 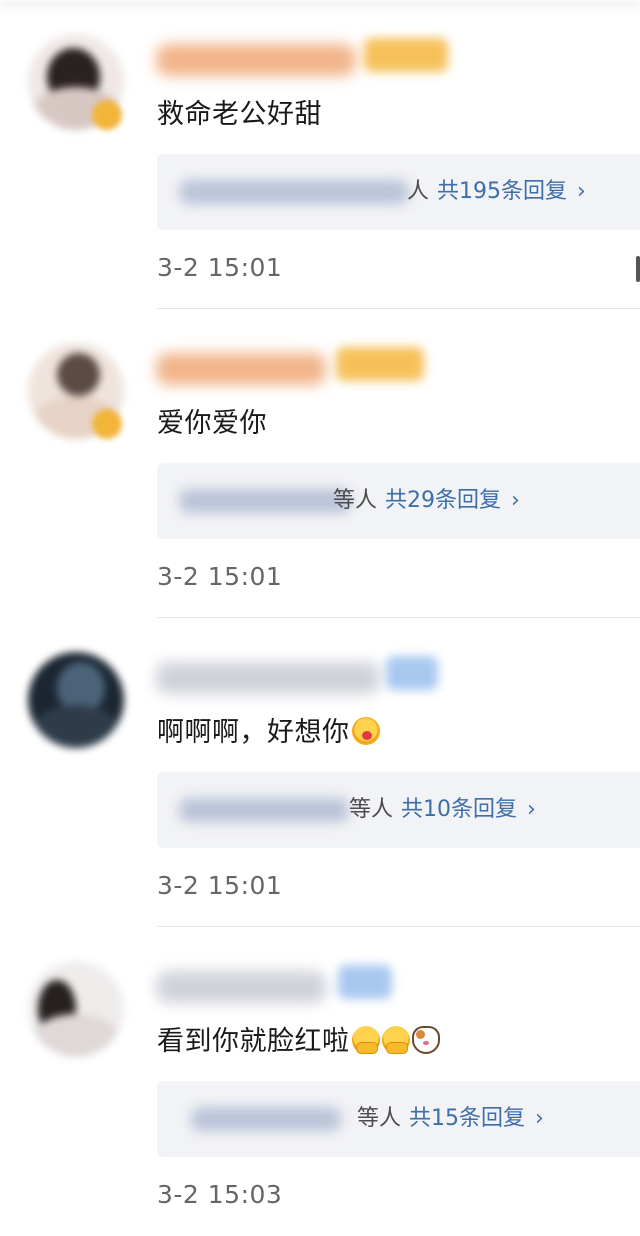 I want to click on reply-summary: 等人 共29条回复 ›, so click(x=398, y=501).